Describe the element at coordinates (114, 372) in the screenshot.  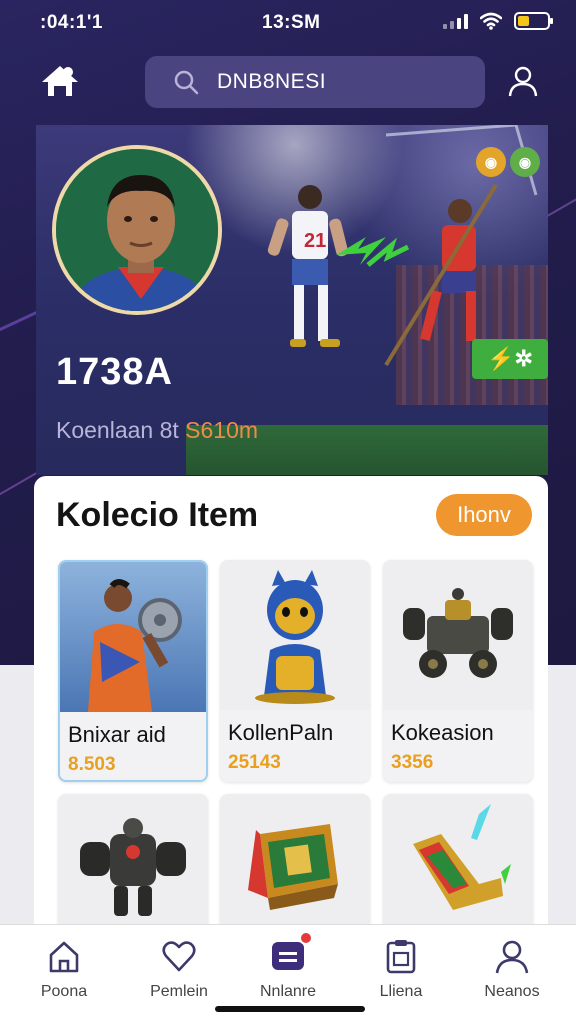
I see `player-number: 1738A` at that location.